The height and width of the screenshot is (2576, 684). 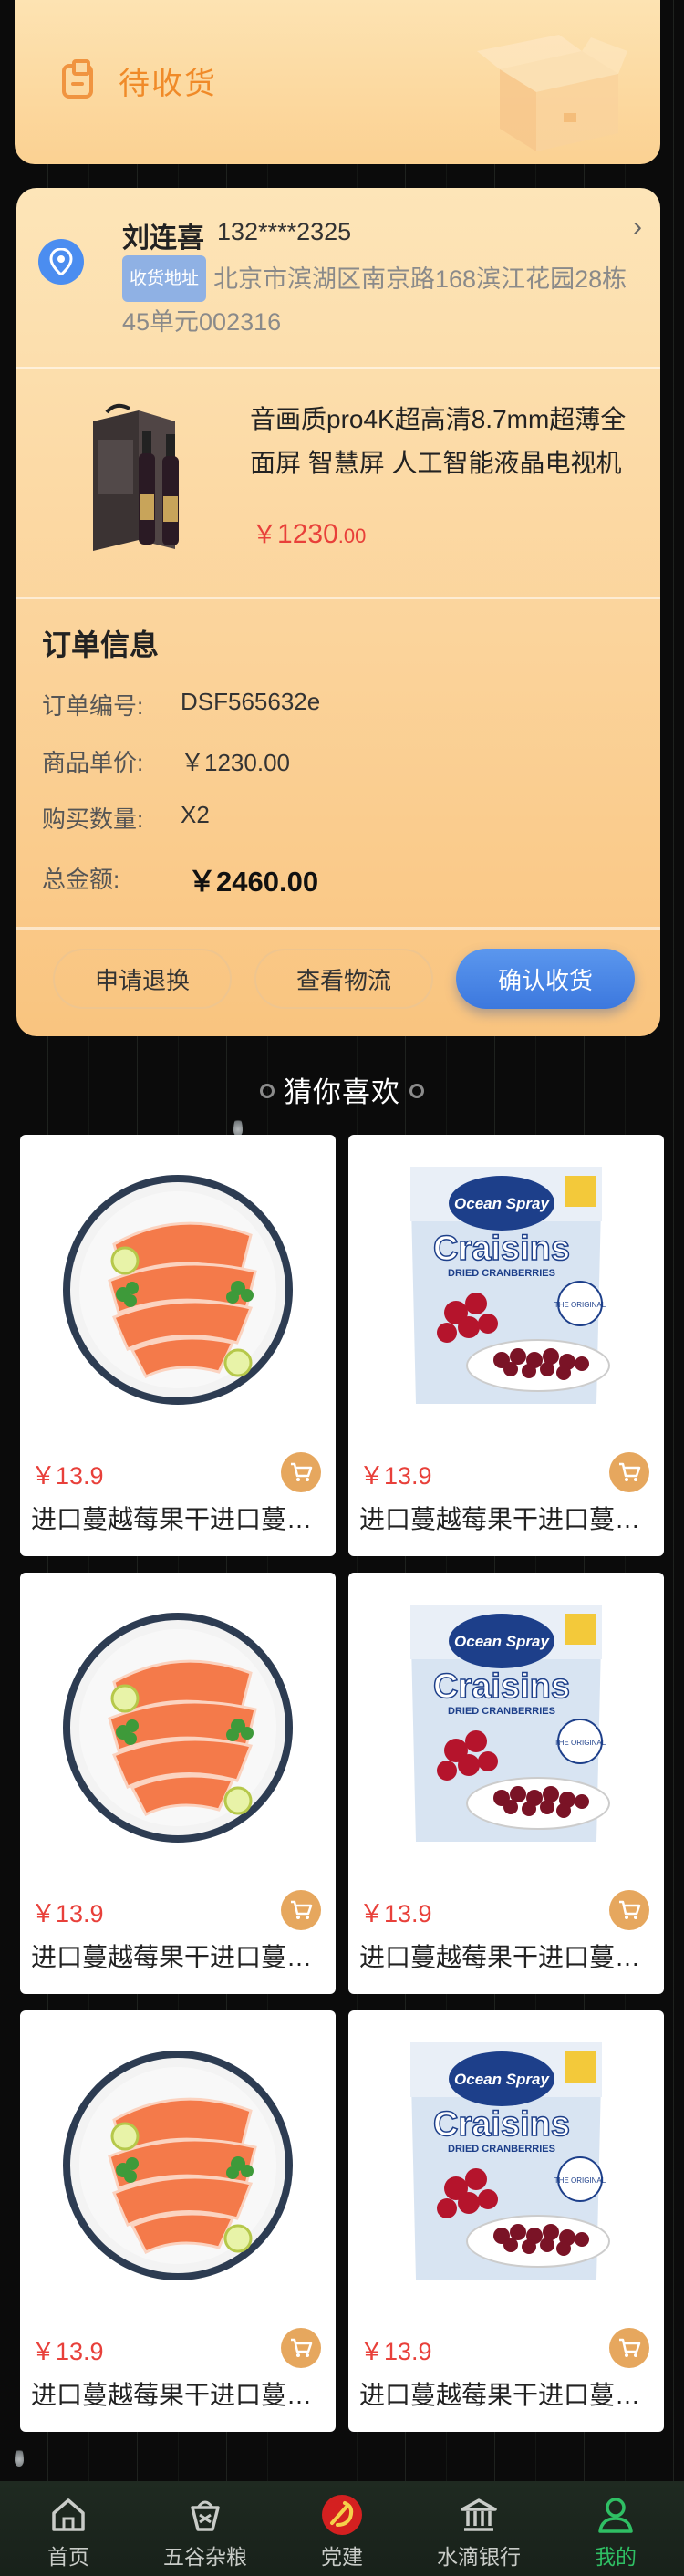 What do you see at coordinates (552, 93) in the screenshot?
I see `package-box-icon` at bounding box center [552, 93].